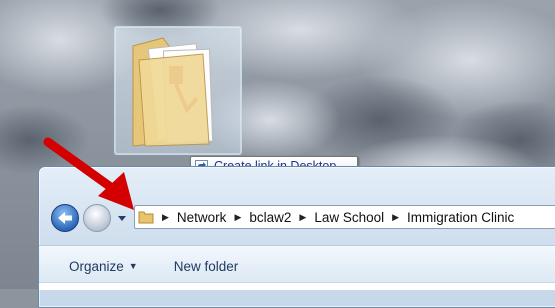  I want to click on breadcrumb-law-school: Law School, so click(349, 217).